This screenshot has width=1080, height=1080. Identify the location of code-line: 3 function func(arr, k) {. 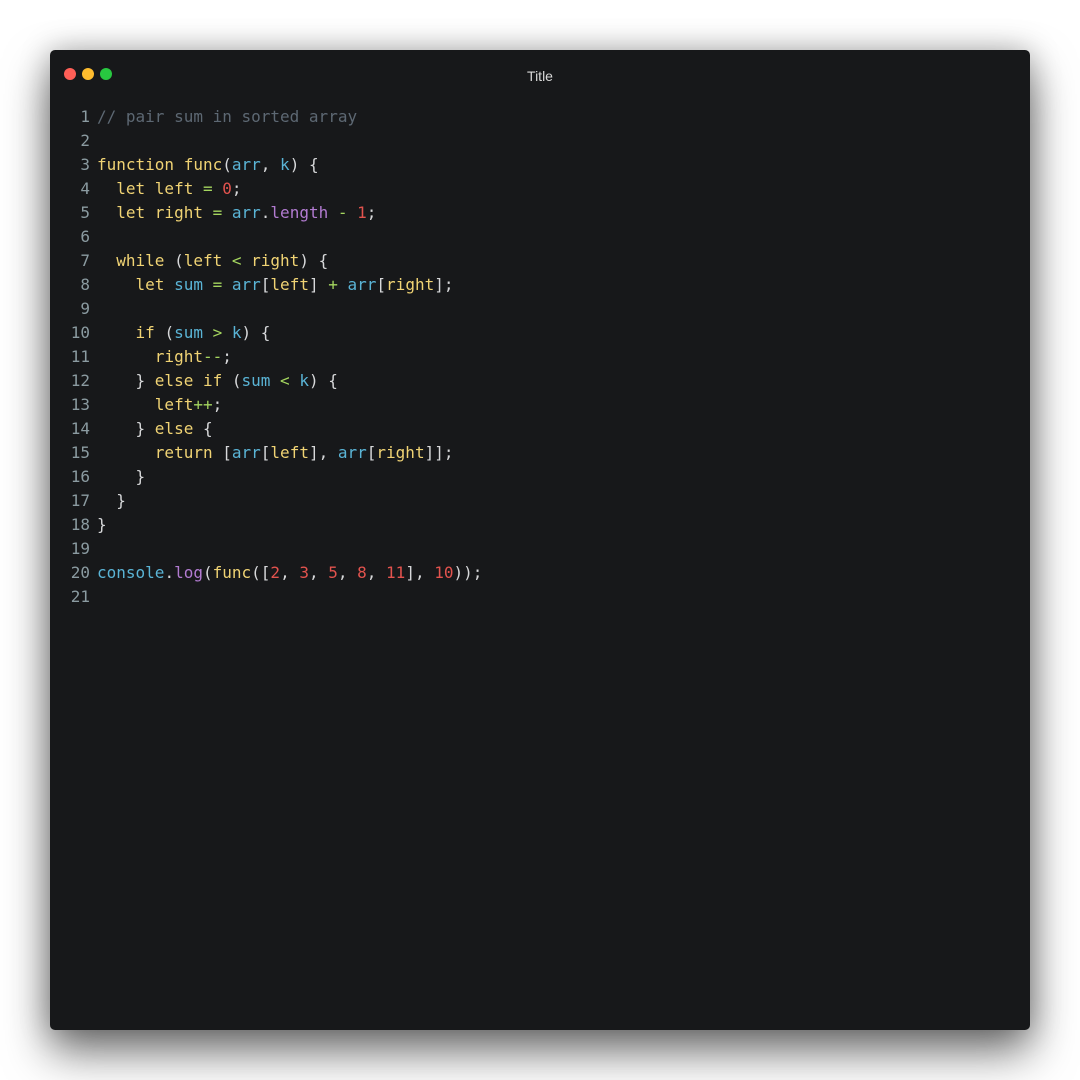
(540, 165).